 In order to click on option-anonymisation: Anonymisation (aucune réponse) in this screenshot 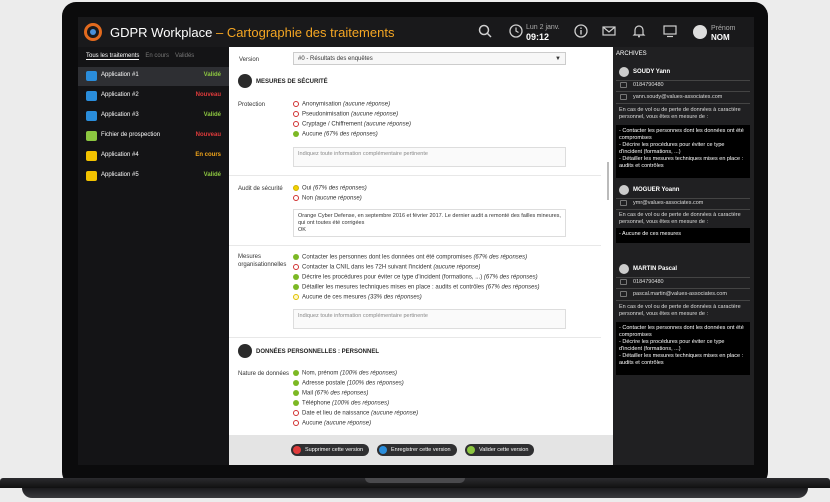, I will do `click(341, 104)`.